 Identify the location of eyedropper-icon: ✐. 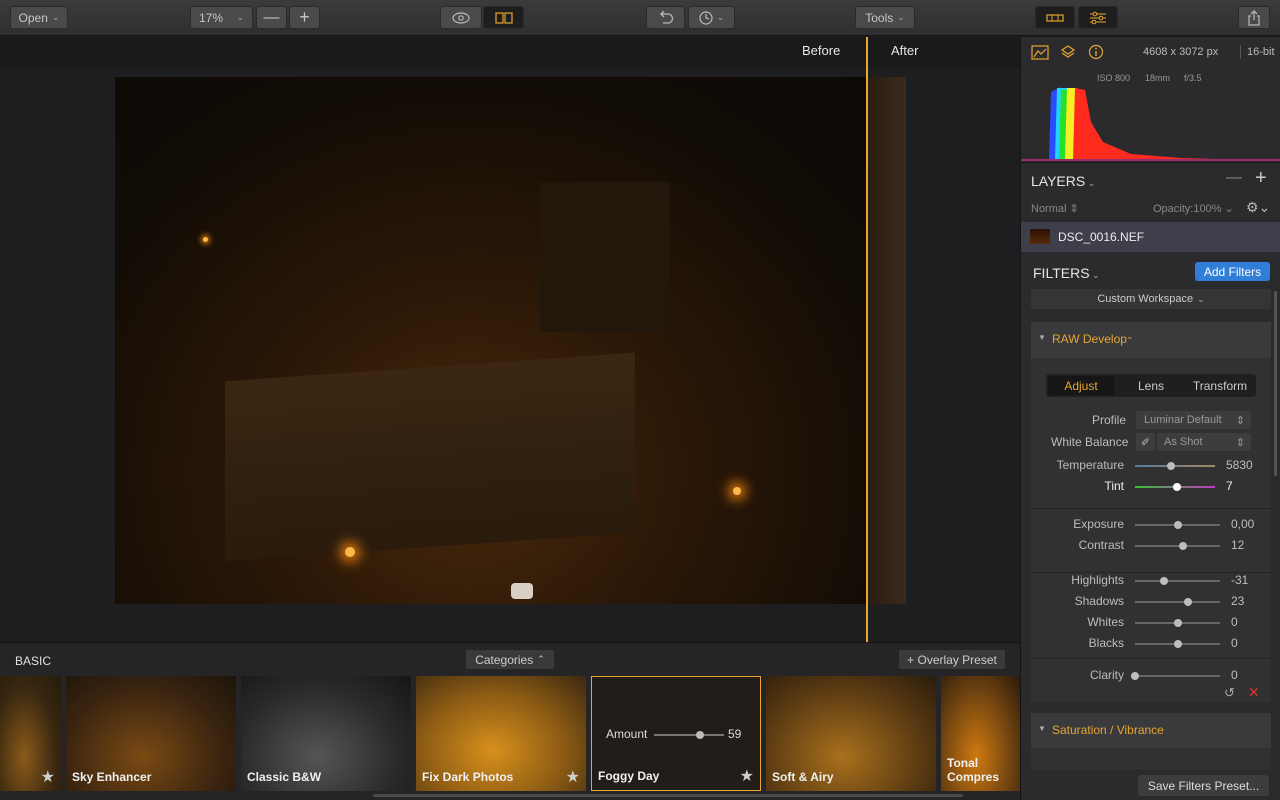
(1145, 442).